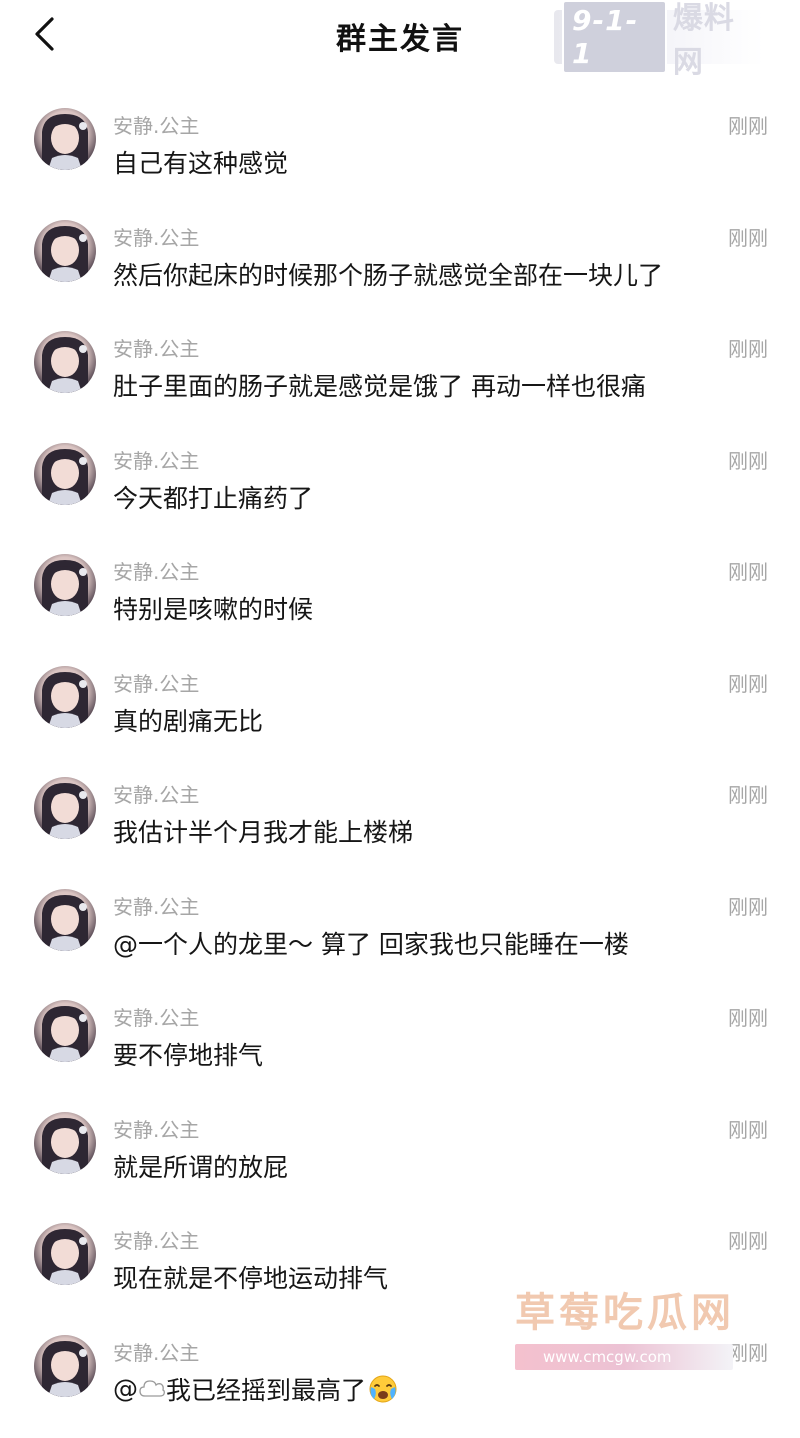 The image size is (800, 1438). What do you see at coordinates (635, 1309) in the screenshot?
I see `watermark-bottom-title: 草莓吃瓜网` at bounding box center [635, 1309].